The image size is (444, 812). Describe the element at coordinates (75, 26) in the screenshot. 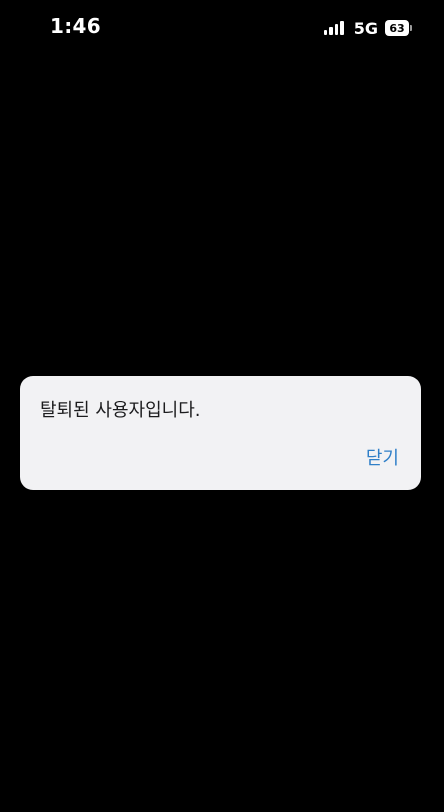

I see `status-time: 1:46` at that location.